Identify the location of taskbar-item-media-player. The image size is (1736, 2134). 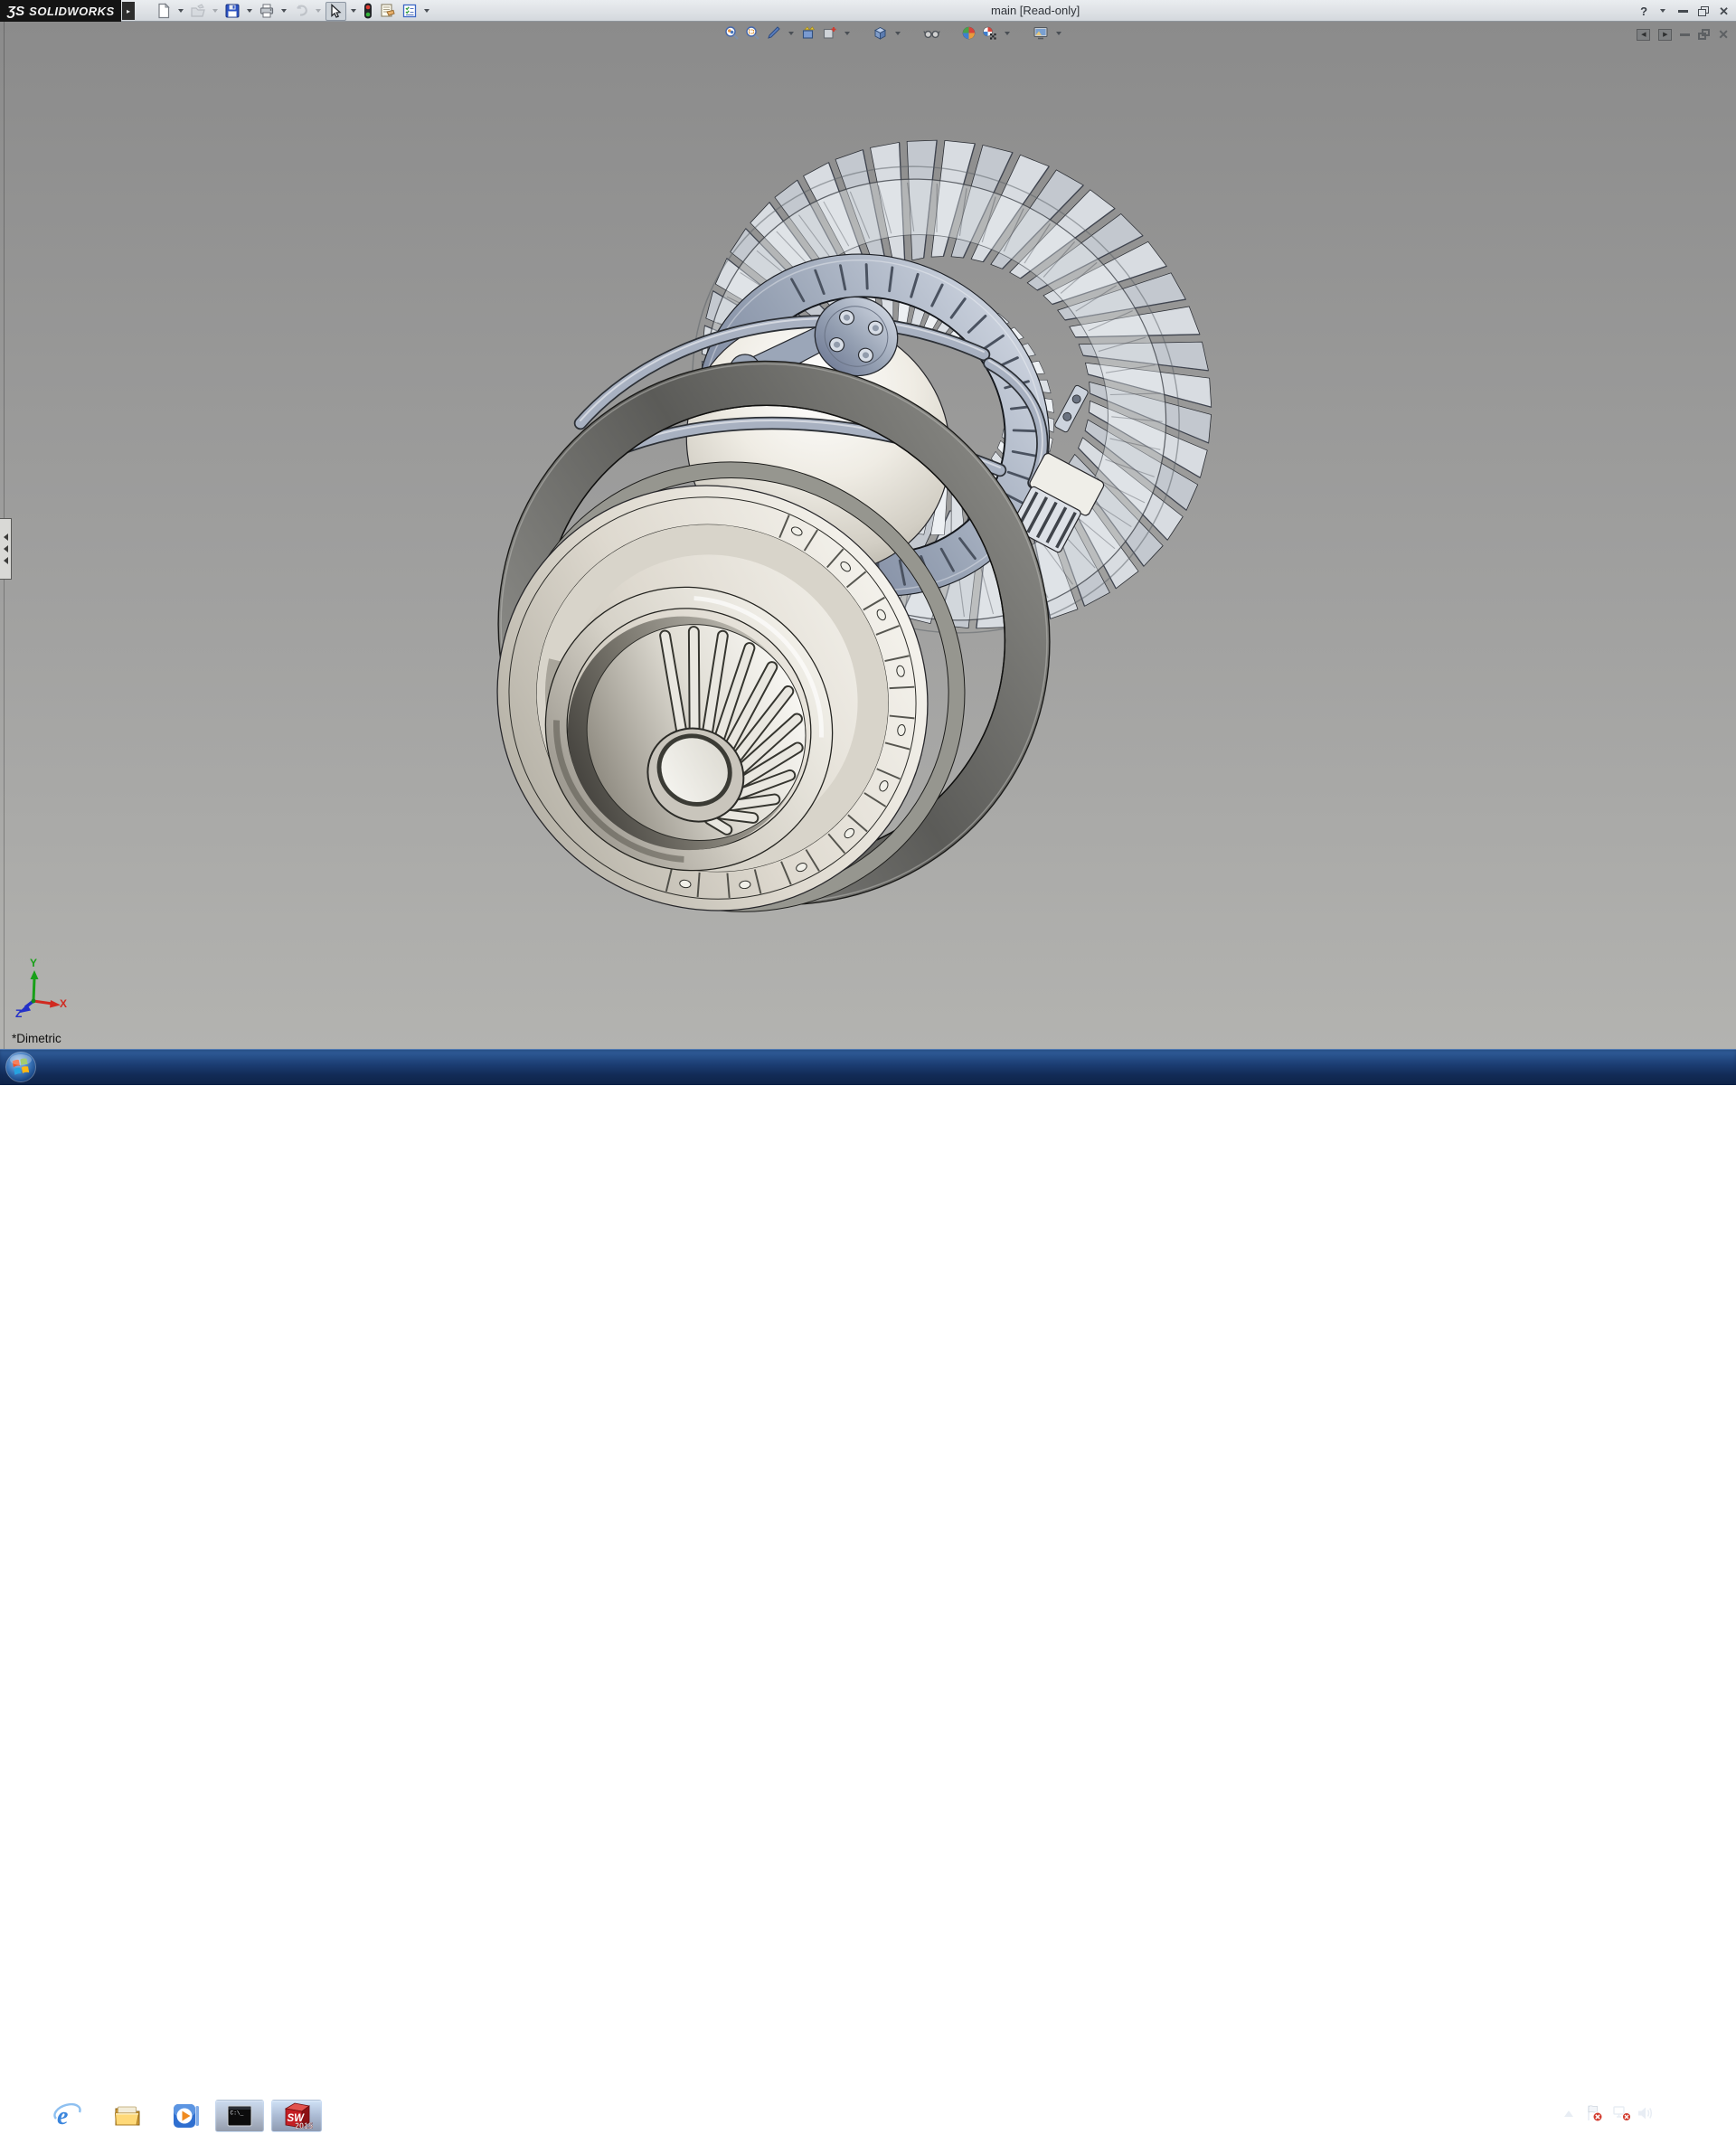
(187, 2115).